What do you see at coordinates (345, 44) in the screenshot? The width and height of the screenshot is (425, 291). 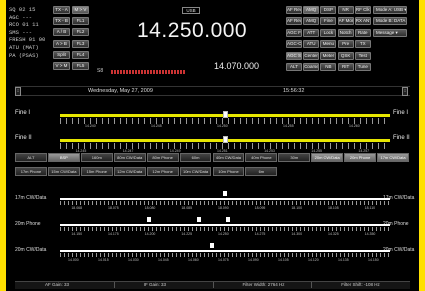 I see `function-button: Pre` at bounding box center [345, 44].